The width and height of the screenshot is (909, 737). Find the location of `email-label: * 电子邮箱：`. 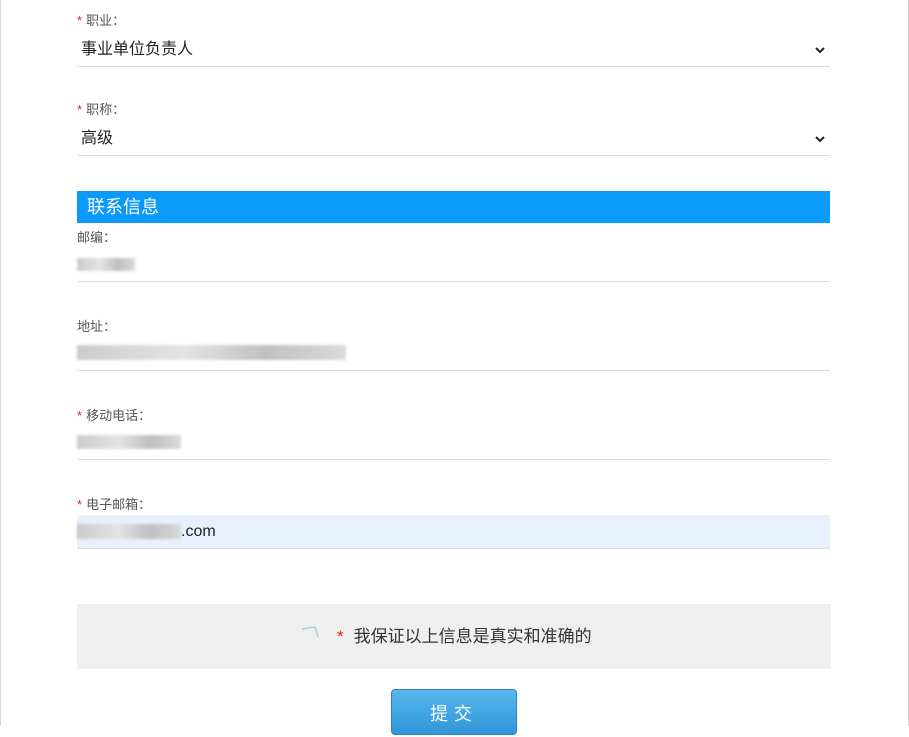

email-label: * 电子邮箱： is located at coordinates (114, 505).